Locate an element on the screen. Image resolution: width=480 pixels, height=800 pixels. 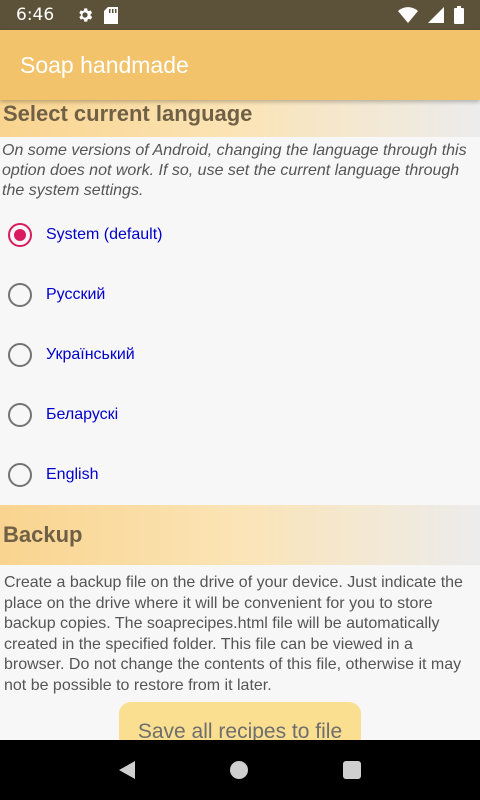
app-title: Soap handmade is located at coordinates (104, 64).